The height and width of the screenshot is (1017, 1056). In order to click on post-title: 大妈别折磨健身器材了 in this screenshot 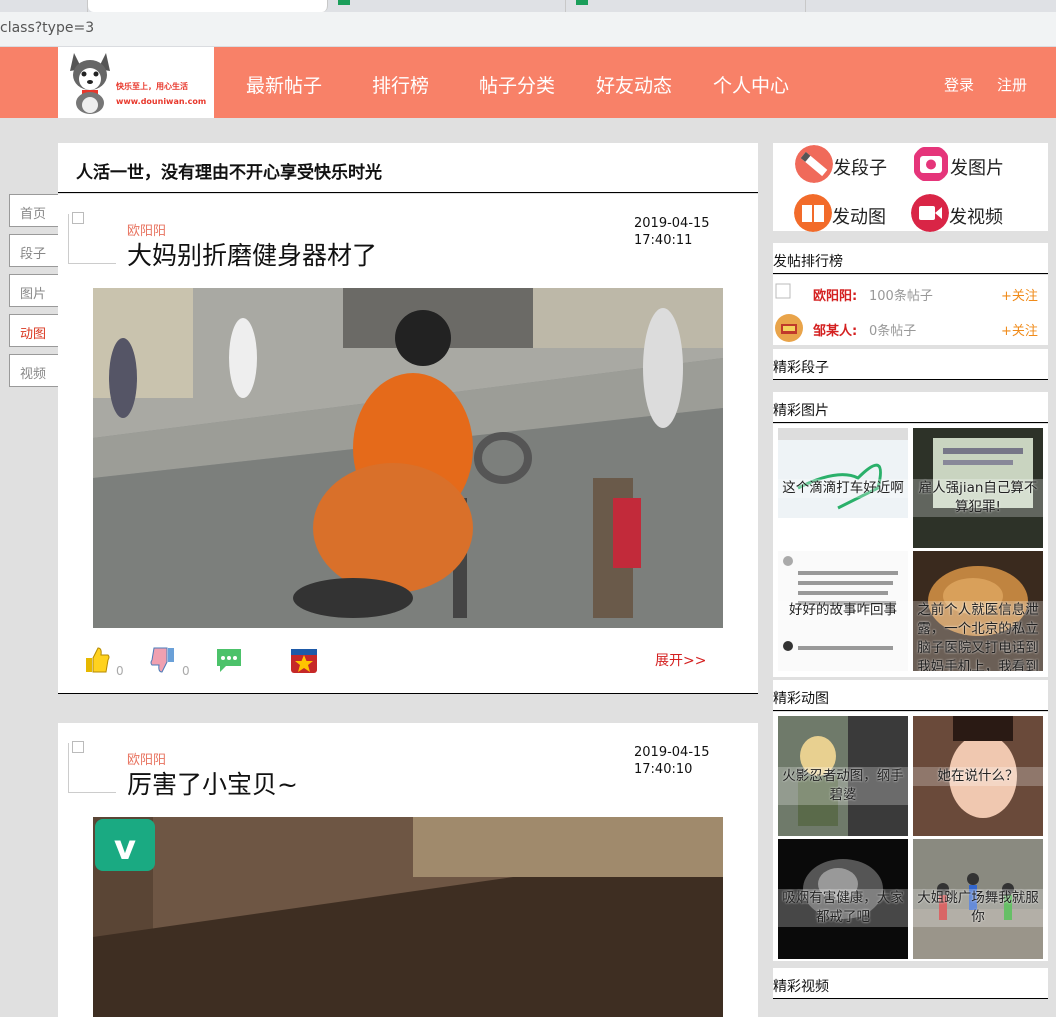, I will do `click(252, 254)`.